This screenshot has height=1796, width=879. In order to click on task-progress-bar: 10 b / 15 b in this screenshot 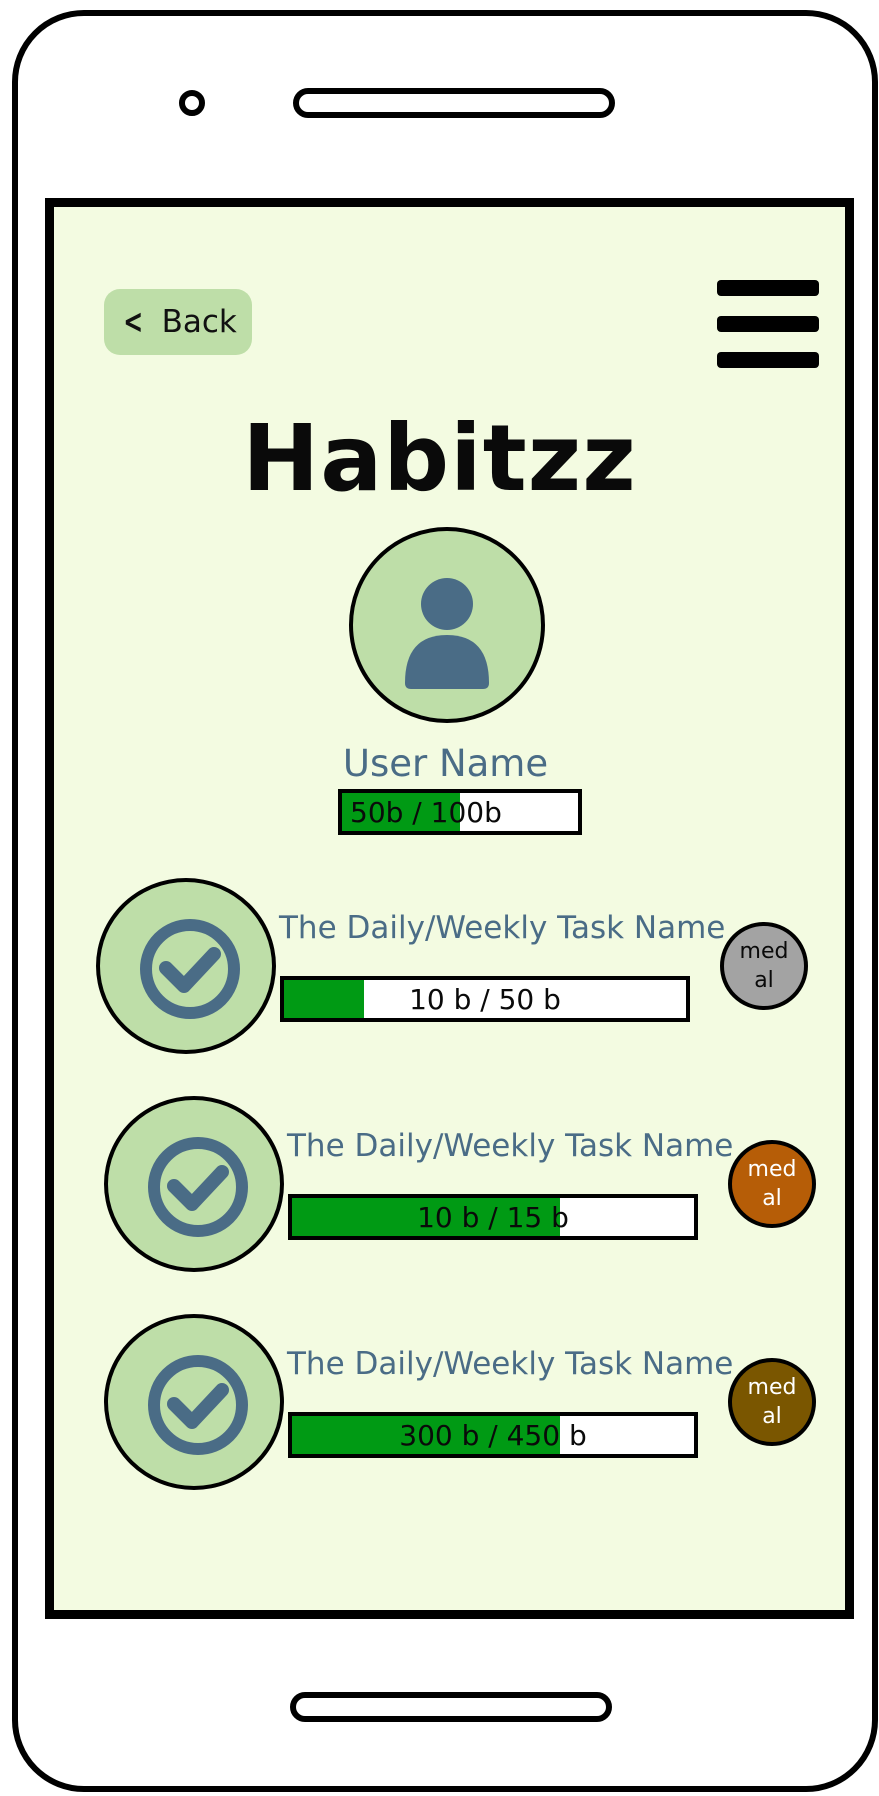, I will do `click(493, 1217)`.